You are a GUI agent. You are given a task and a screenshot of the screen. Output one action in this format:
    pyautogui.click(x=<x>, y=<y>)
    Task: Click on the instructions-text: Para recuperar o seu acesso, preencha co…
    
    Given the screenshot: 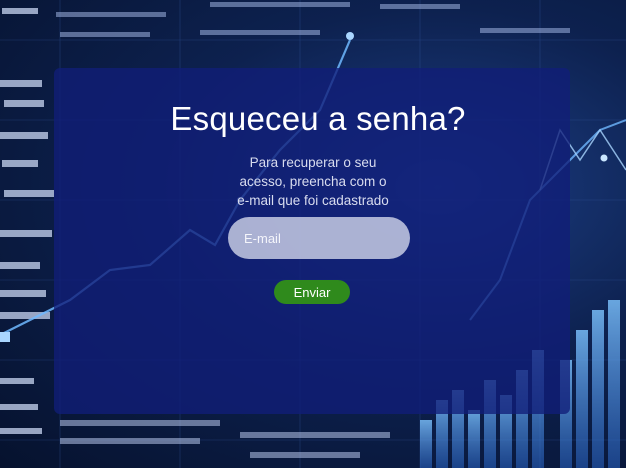 What is the action you would take?
    pyautogui.click(x=313, y=181)
    